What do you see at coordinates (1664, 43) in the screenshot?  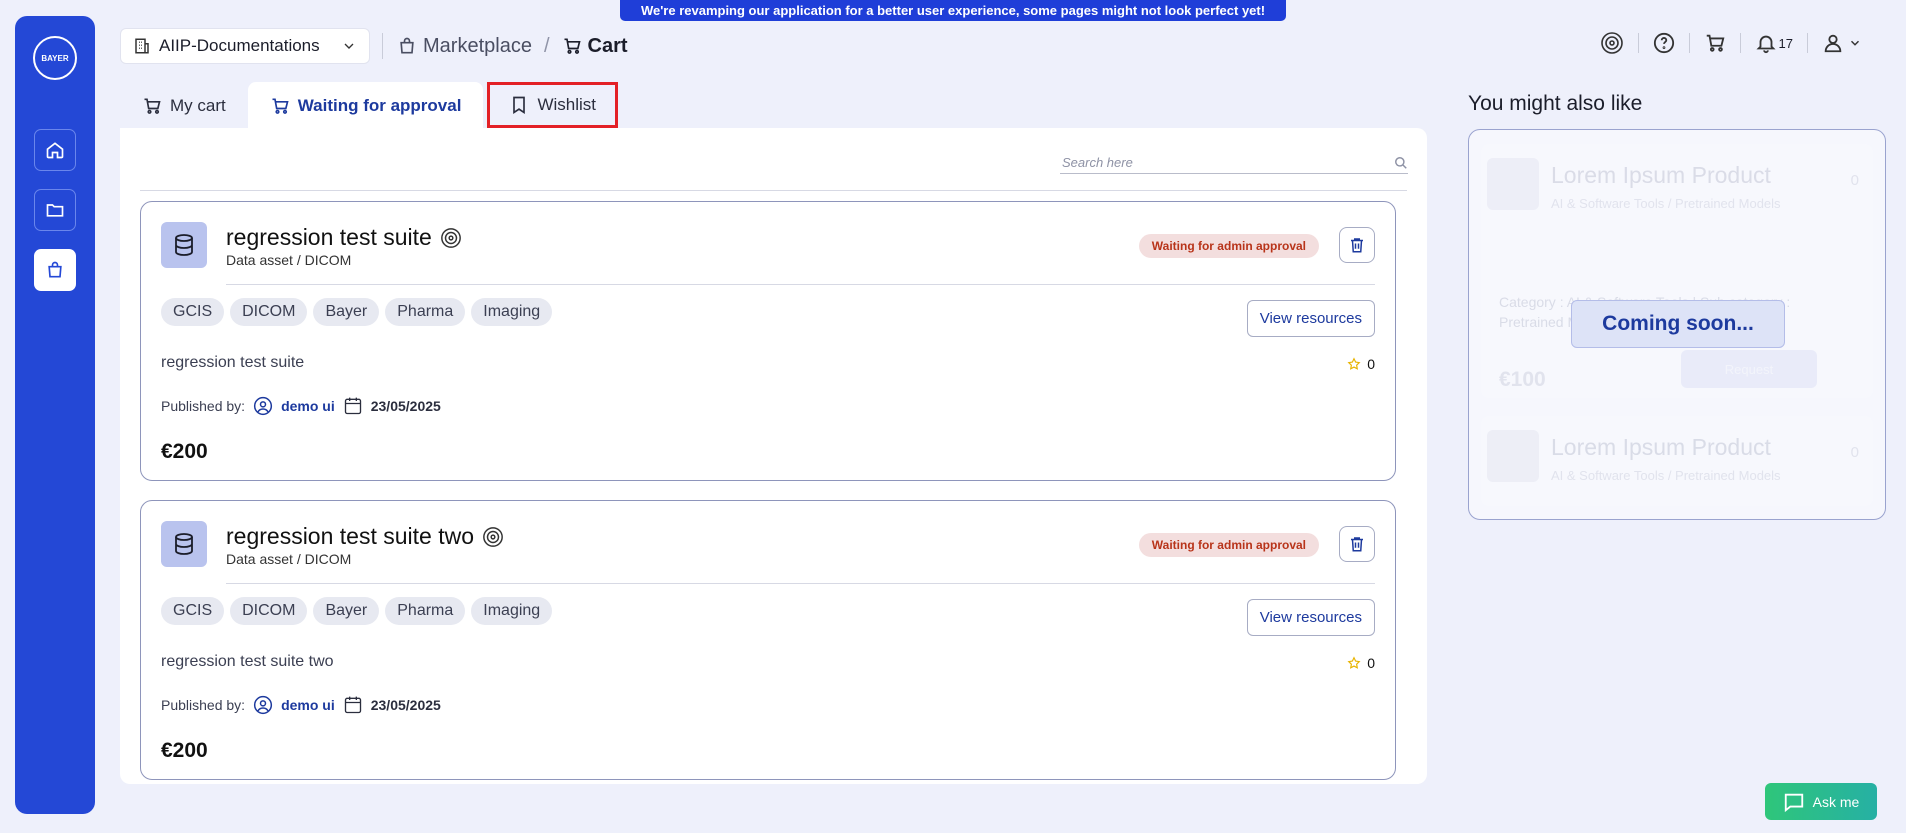 I see `help-icon` at bounding box center [1664, 43].